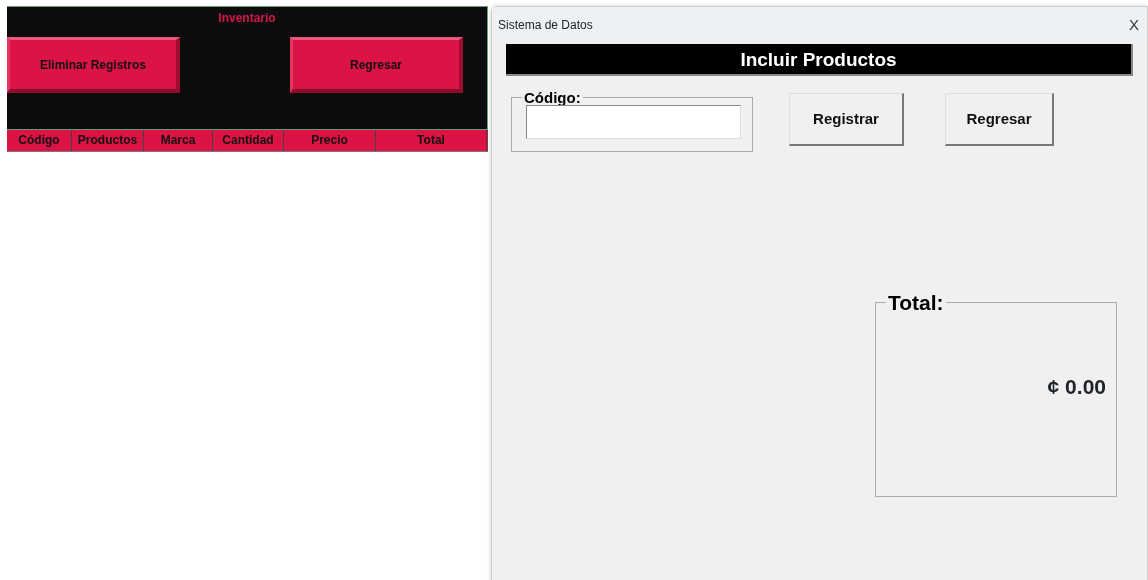  I want to click on column-header: Código, so click(39, 140).